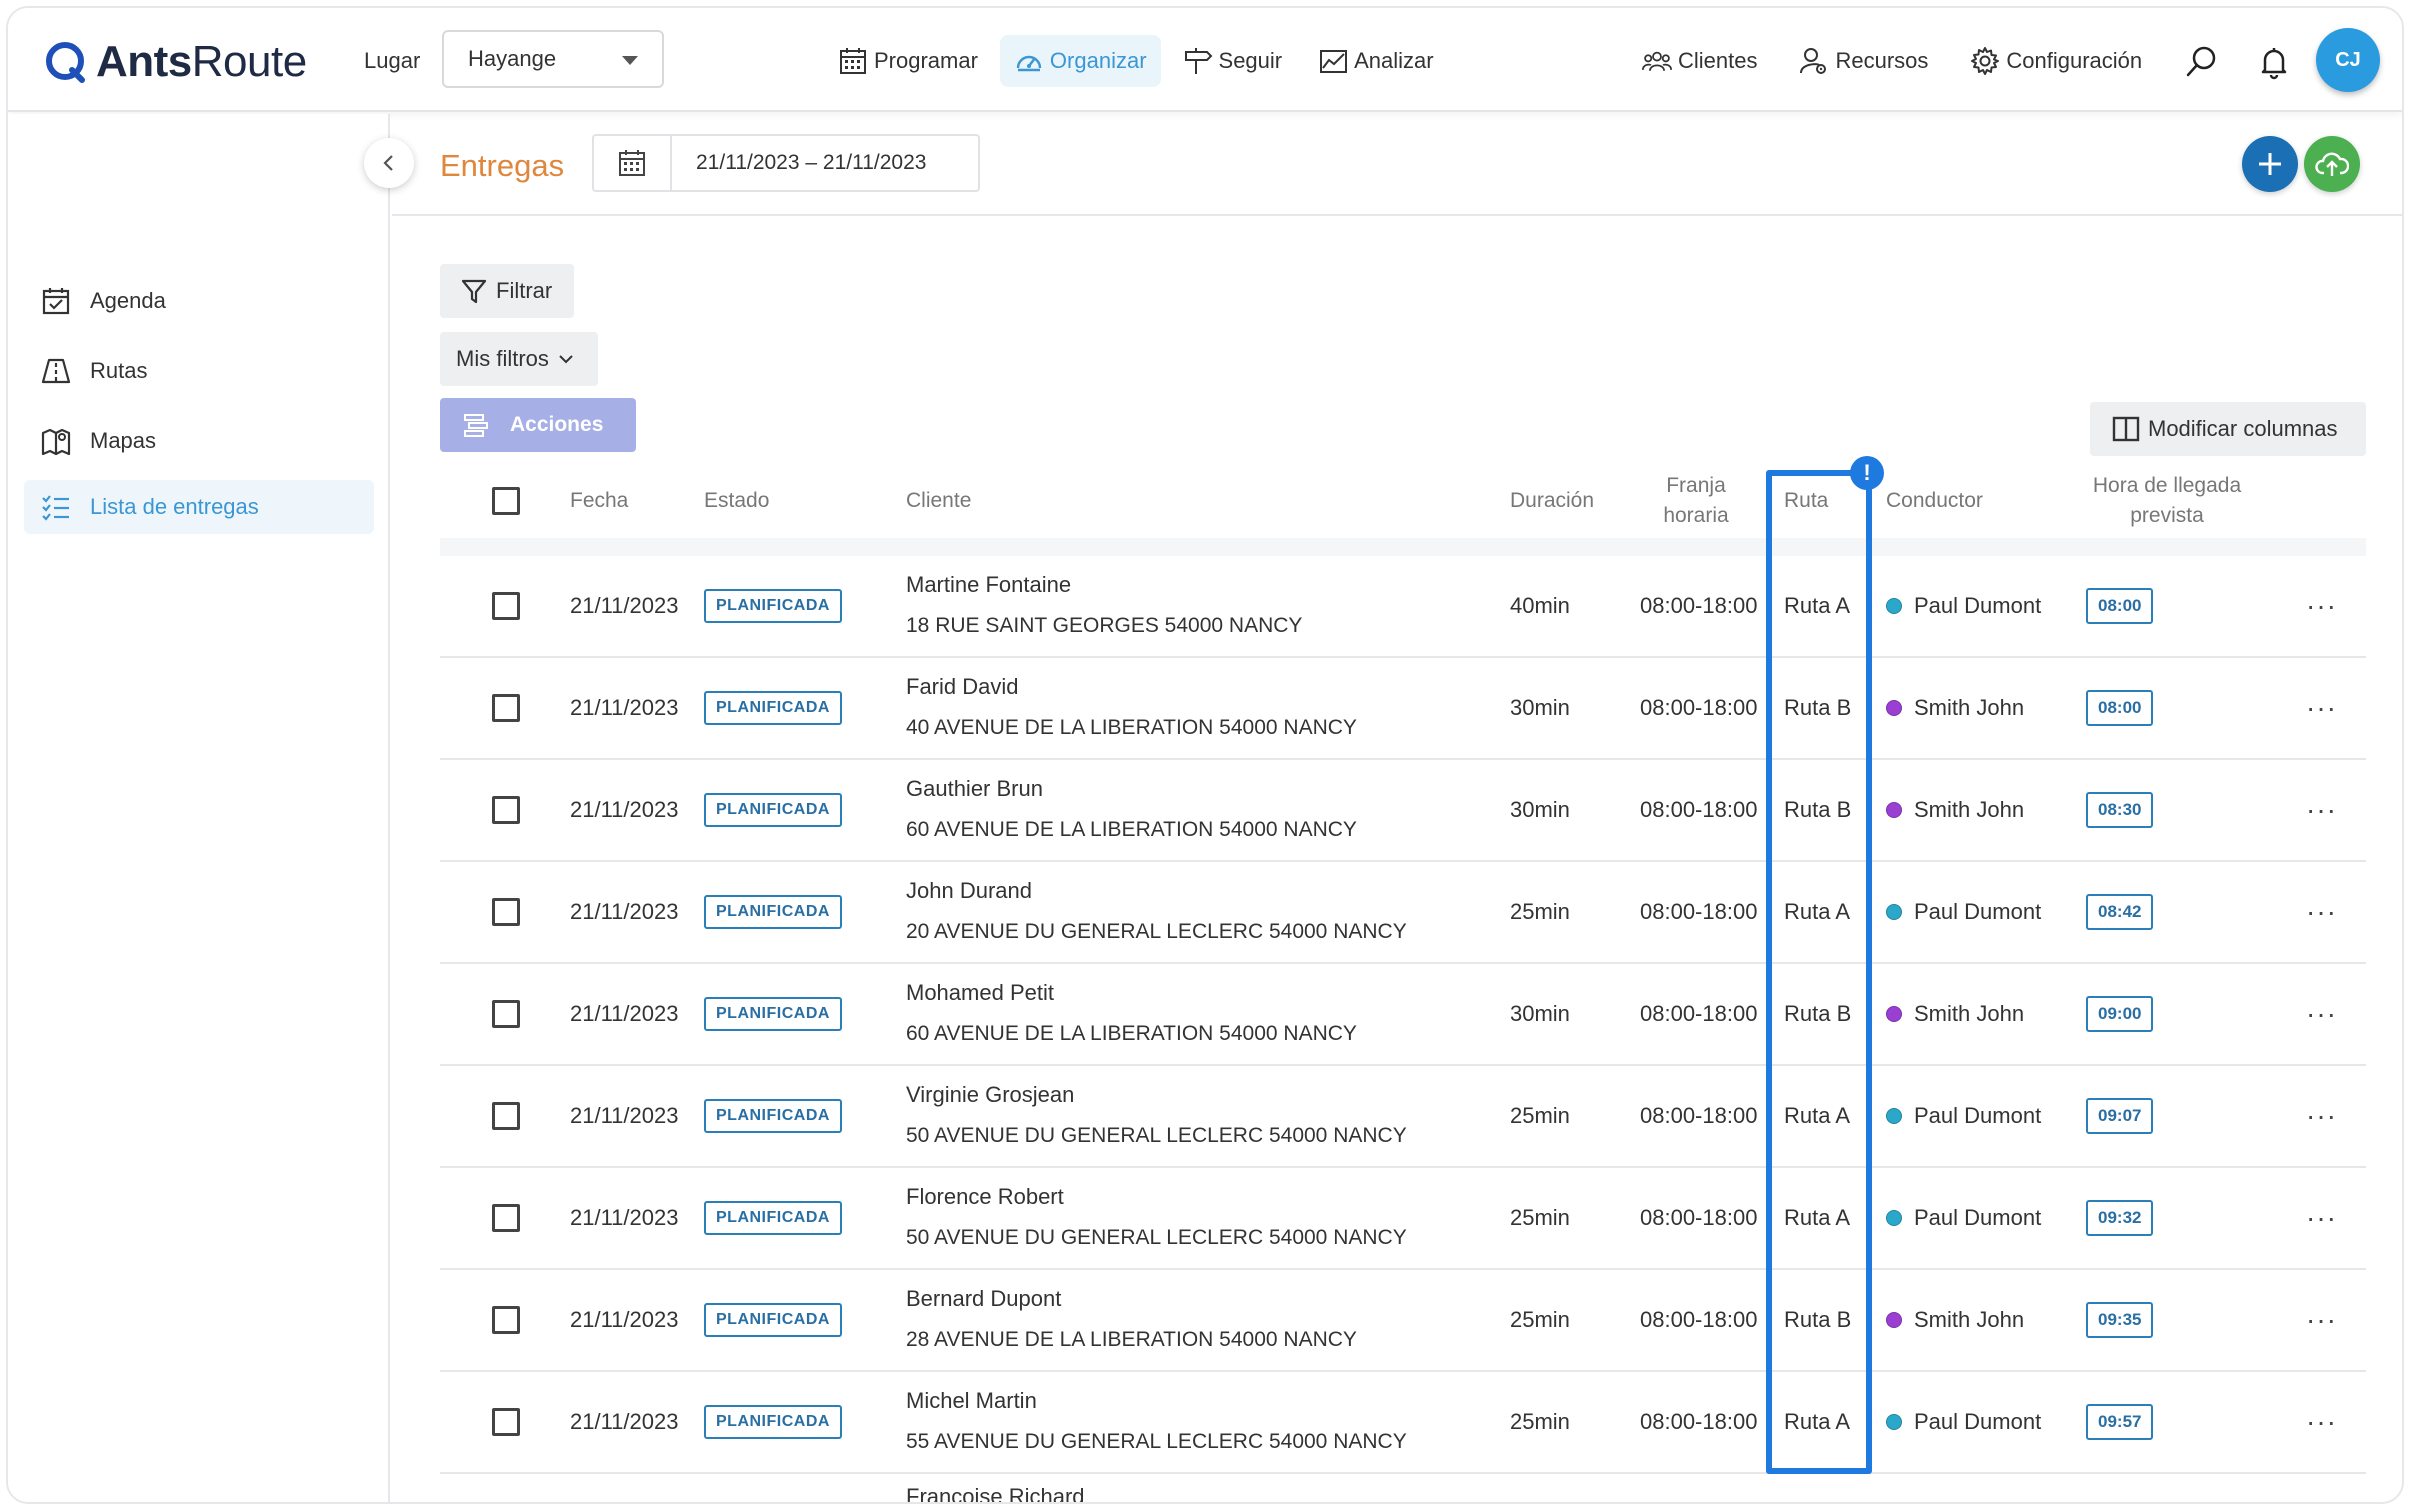 This screenshot has width=2410, height=1510. I want to click on select-all-checkbox, so click(506, 501).